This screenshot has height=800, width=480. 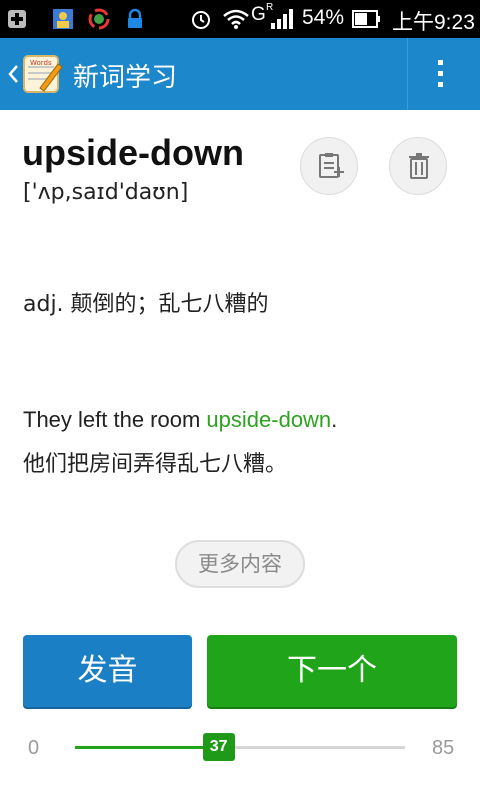 What do you see at coordinates (147, 747) in the screenshot?
I see `progress-fill` at bounding box center [147, 747].